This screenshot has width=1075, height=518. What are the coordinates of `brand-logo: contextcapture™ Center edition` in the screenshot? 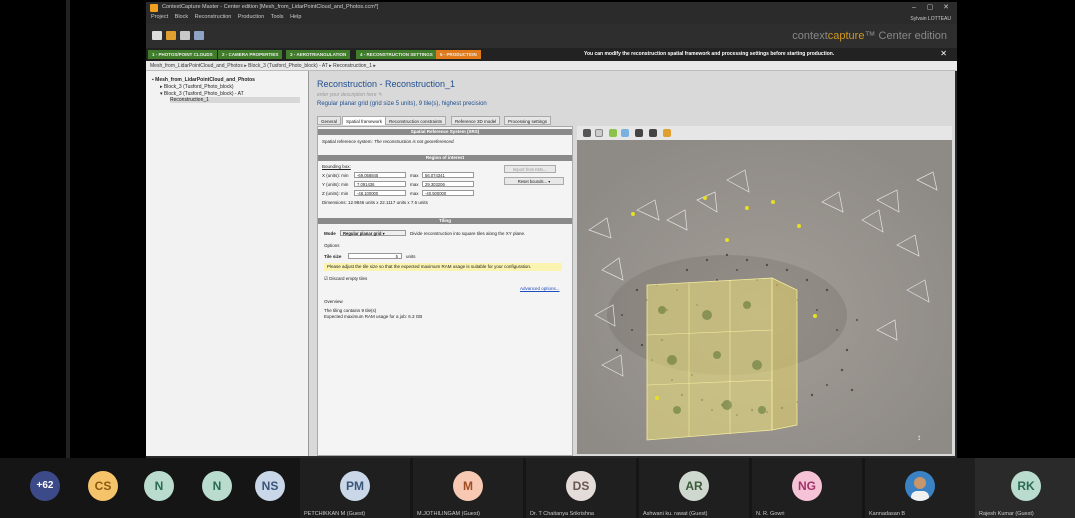 It's located at (869, 36).